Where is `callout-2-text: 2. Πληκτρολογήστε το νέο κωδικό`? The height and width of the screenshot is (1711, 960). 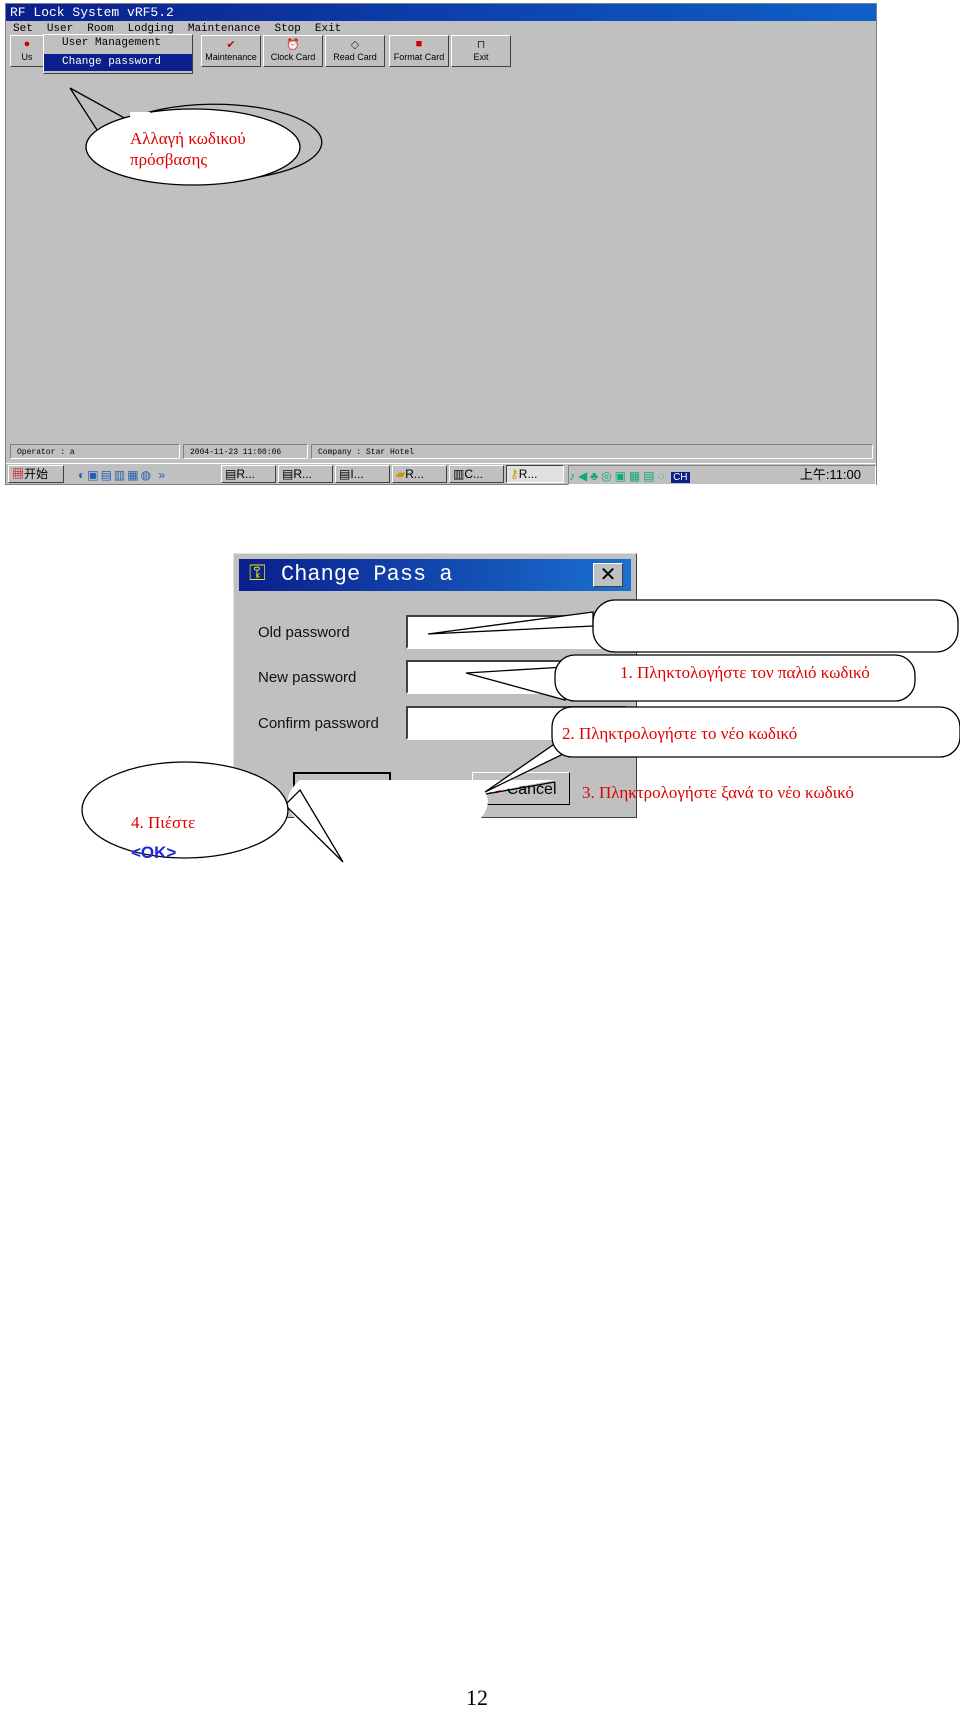 callout-2-text: 2. Πληκτρολογήστε το νέο κωδικό is located at coordinates (680, 733).